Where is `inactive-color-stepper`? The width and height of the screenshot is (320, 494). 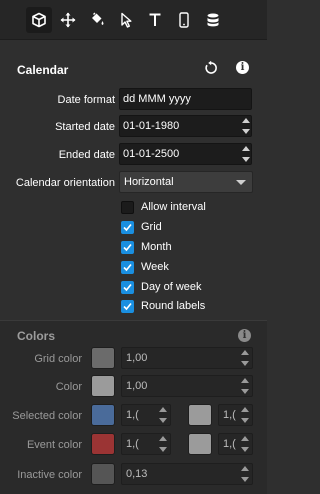
inactive-color-stepper is located at coordinates (245, 474).